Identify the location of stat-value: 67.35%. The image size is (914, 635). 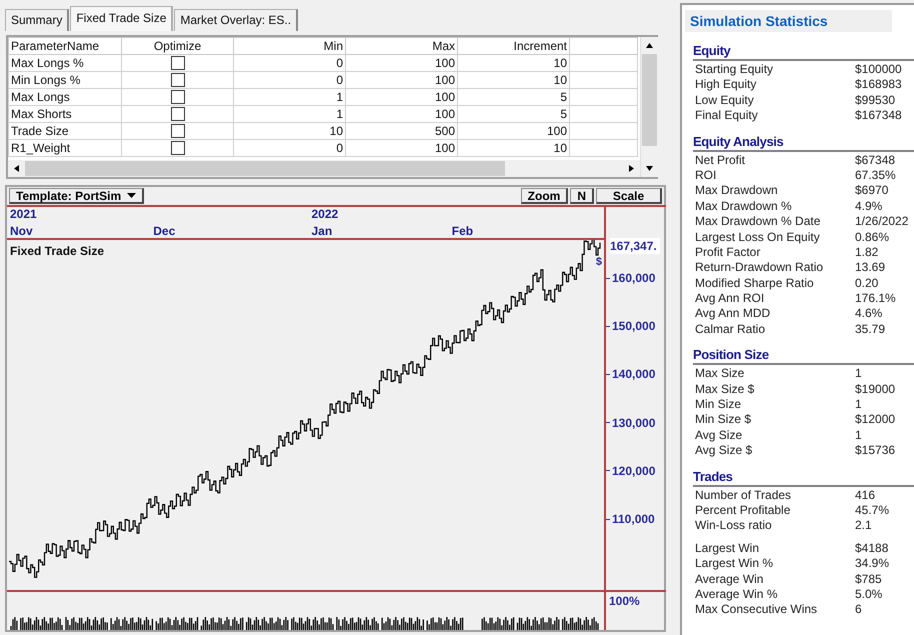
(876, 176).